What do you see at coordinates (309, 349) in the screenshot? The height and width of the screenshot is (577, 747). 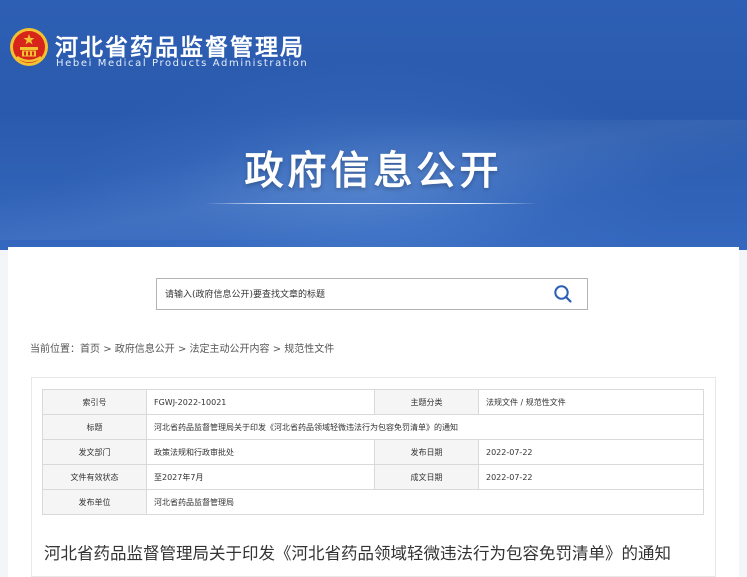 I see `breadcrumb-normative-docs: 规范性文件` at bounding box center [309, 349].